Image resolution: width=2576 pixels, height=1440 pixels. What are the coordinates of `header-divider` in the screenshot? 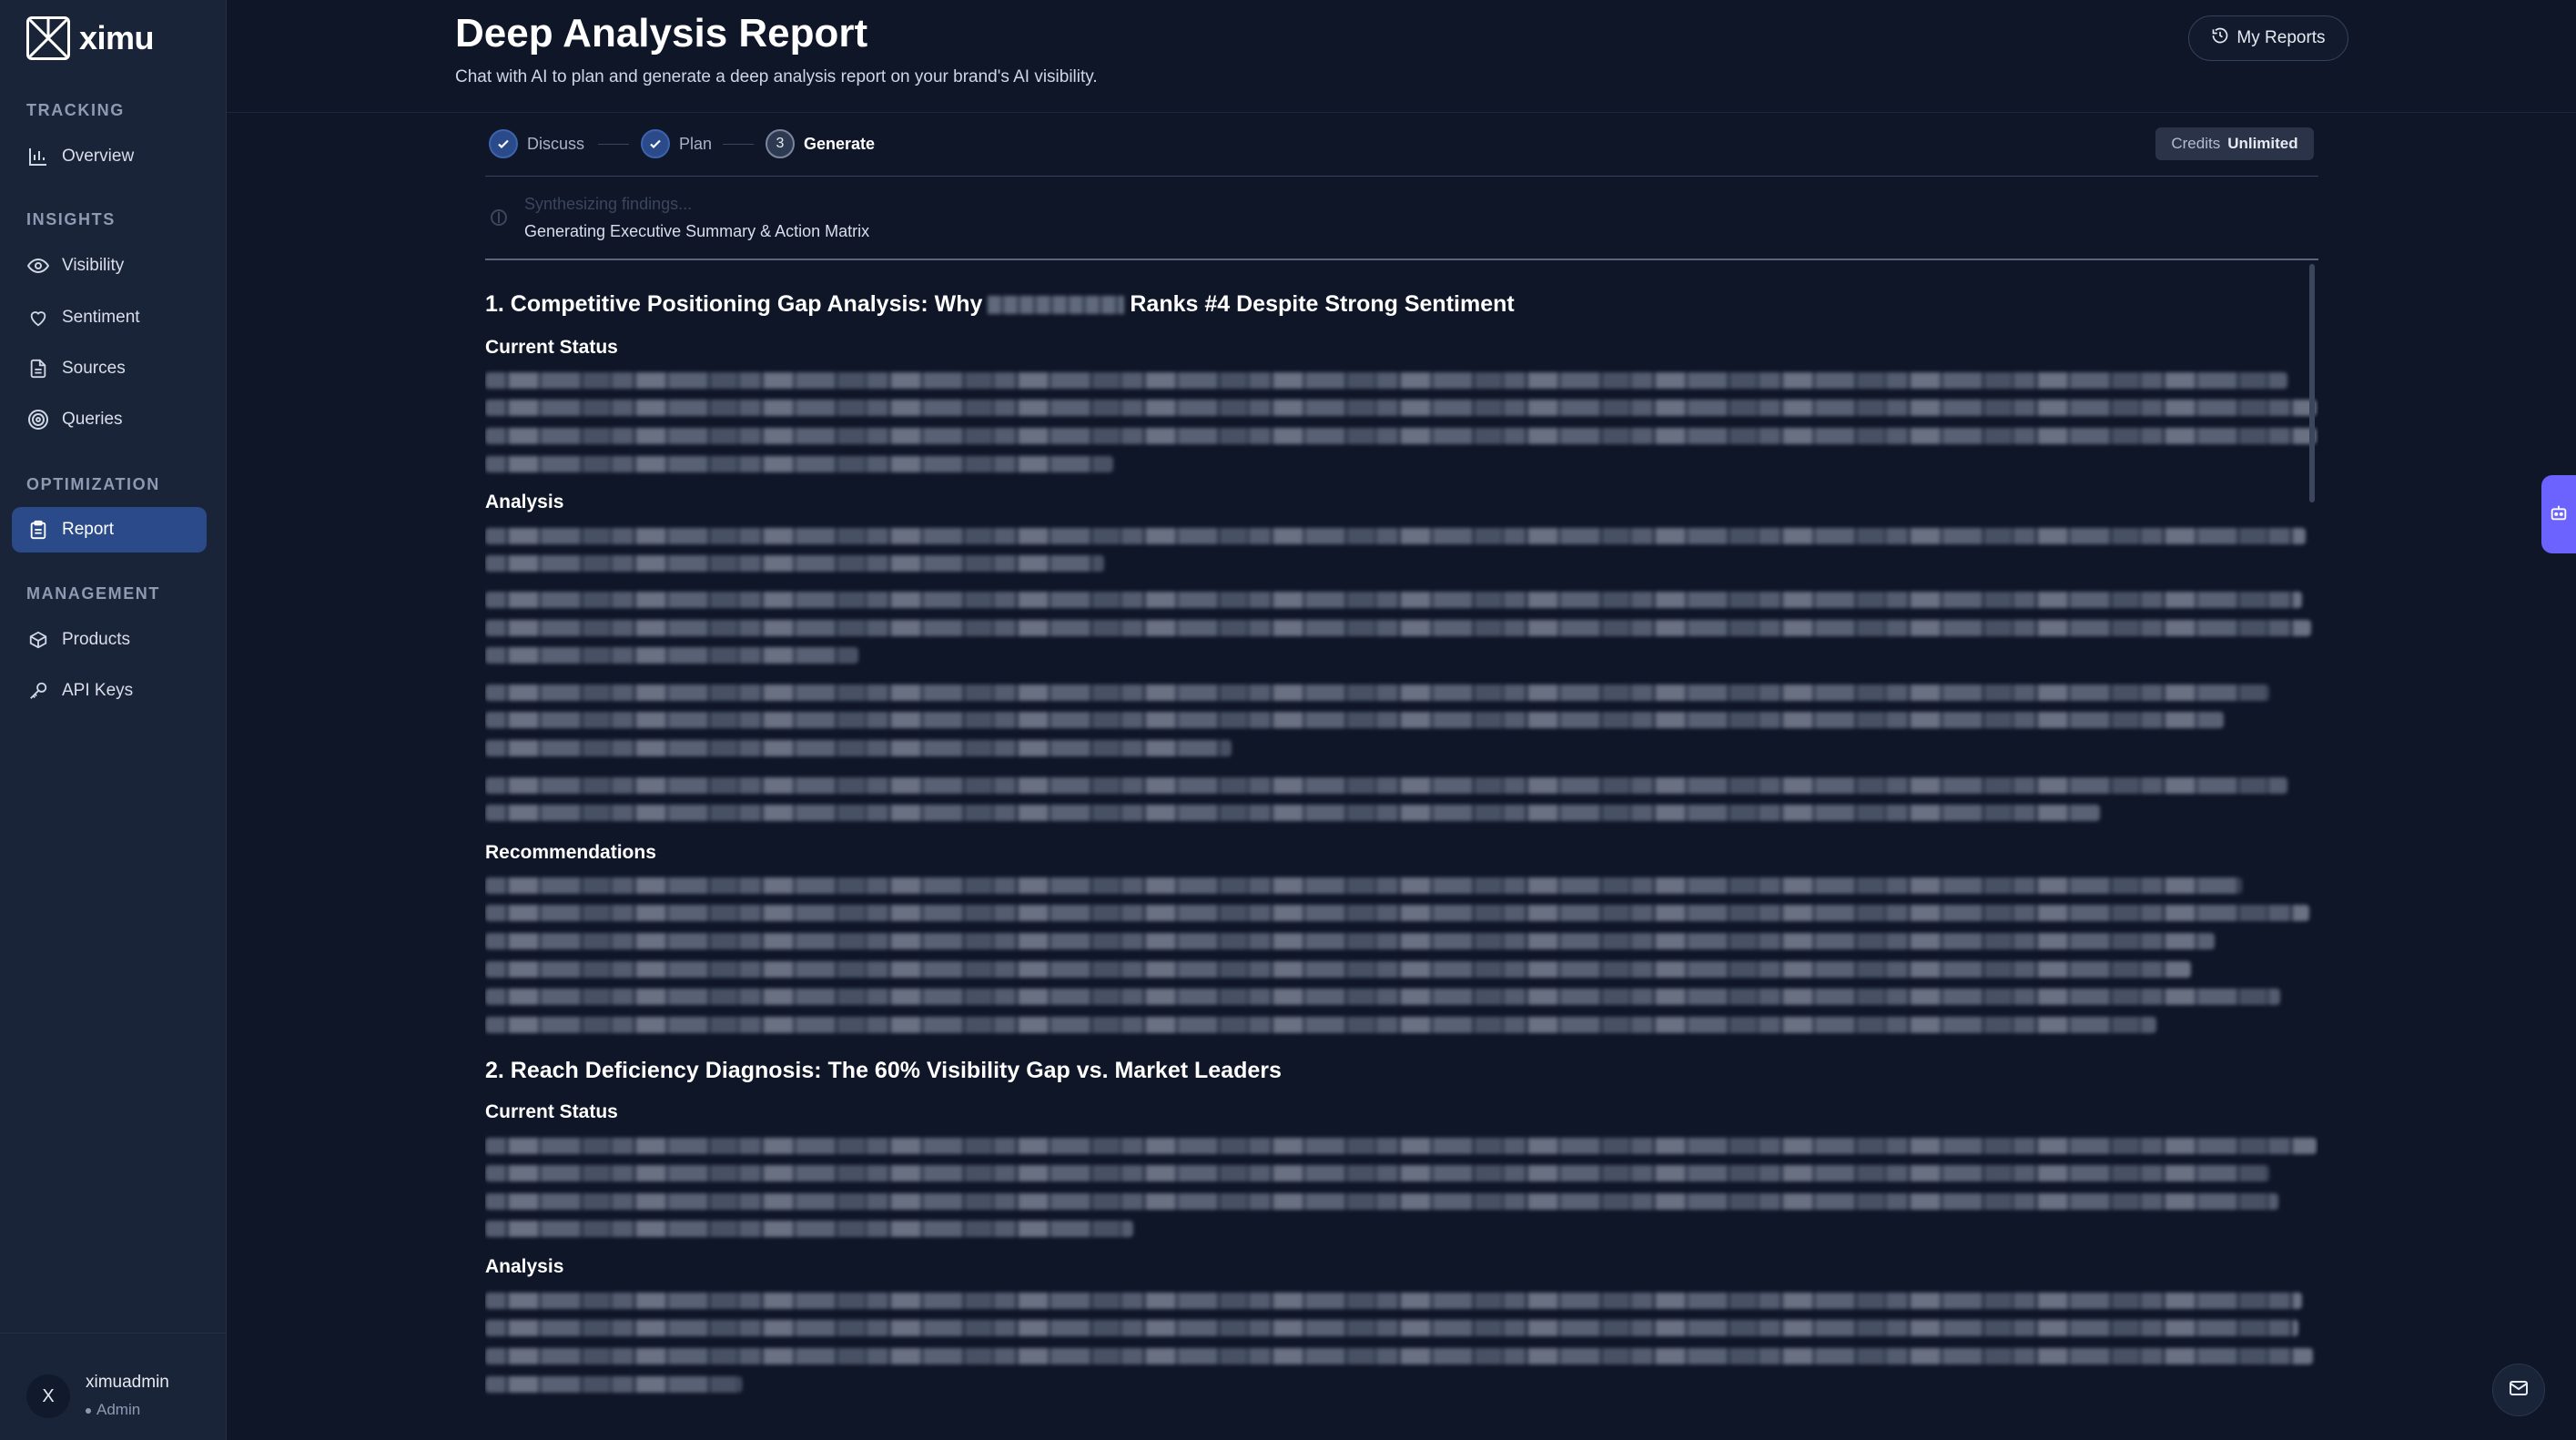 It's located at (1401, 113).